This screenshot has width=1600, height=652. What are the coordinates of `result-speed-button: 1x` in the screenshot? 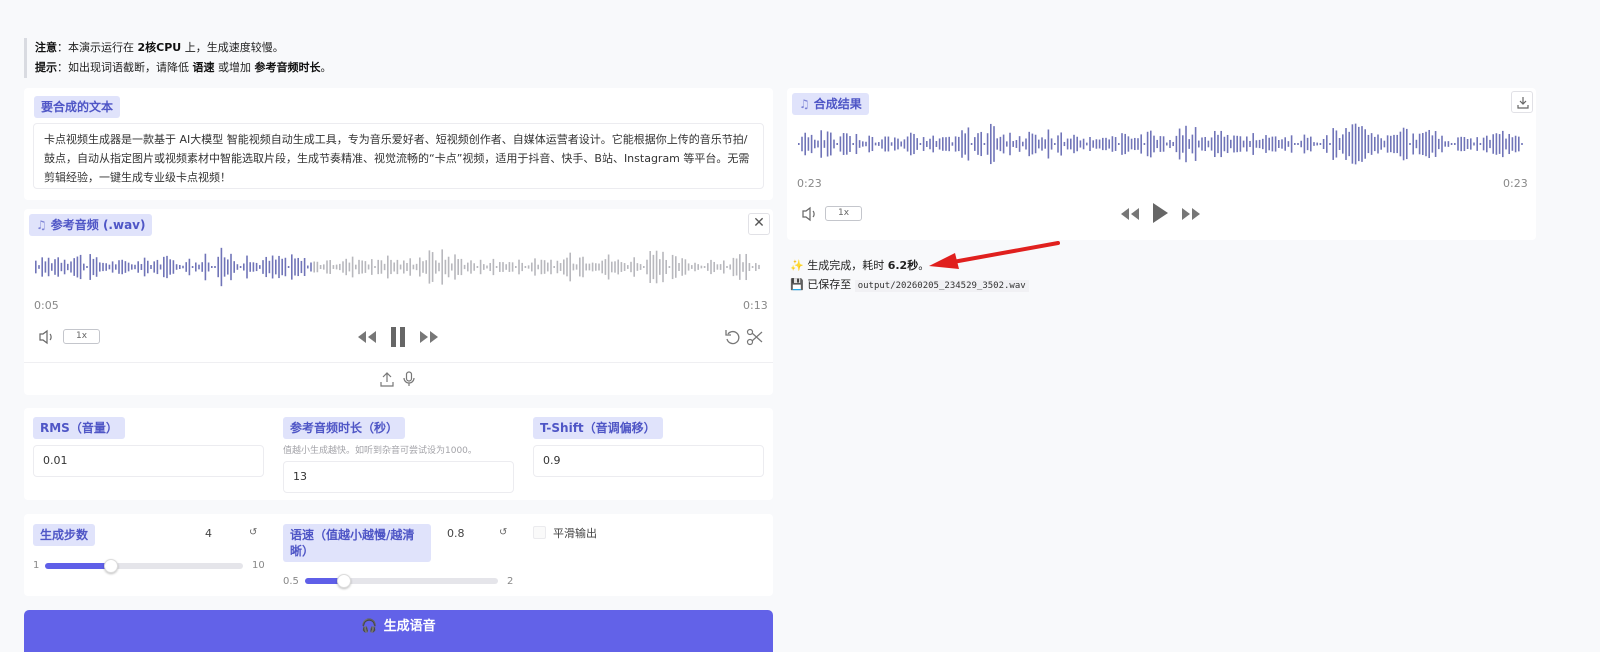 It's located at (843, 213).